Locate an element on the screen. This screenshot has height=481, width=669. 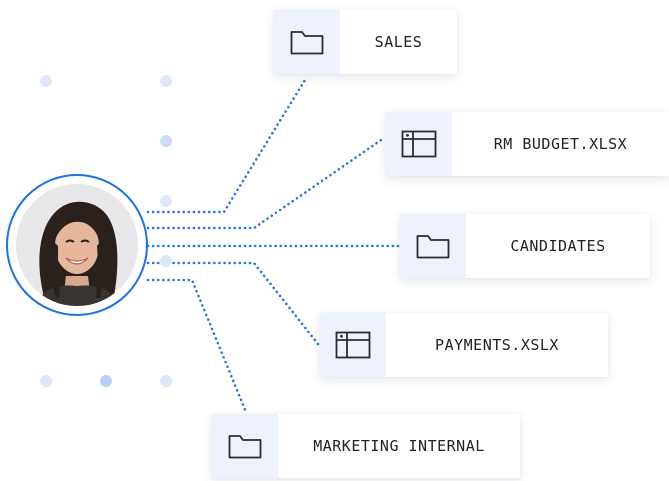
user-avatar is located at coordinates (77, 245).